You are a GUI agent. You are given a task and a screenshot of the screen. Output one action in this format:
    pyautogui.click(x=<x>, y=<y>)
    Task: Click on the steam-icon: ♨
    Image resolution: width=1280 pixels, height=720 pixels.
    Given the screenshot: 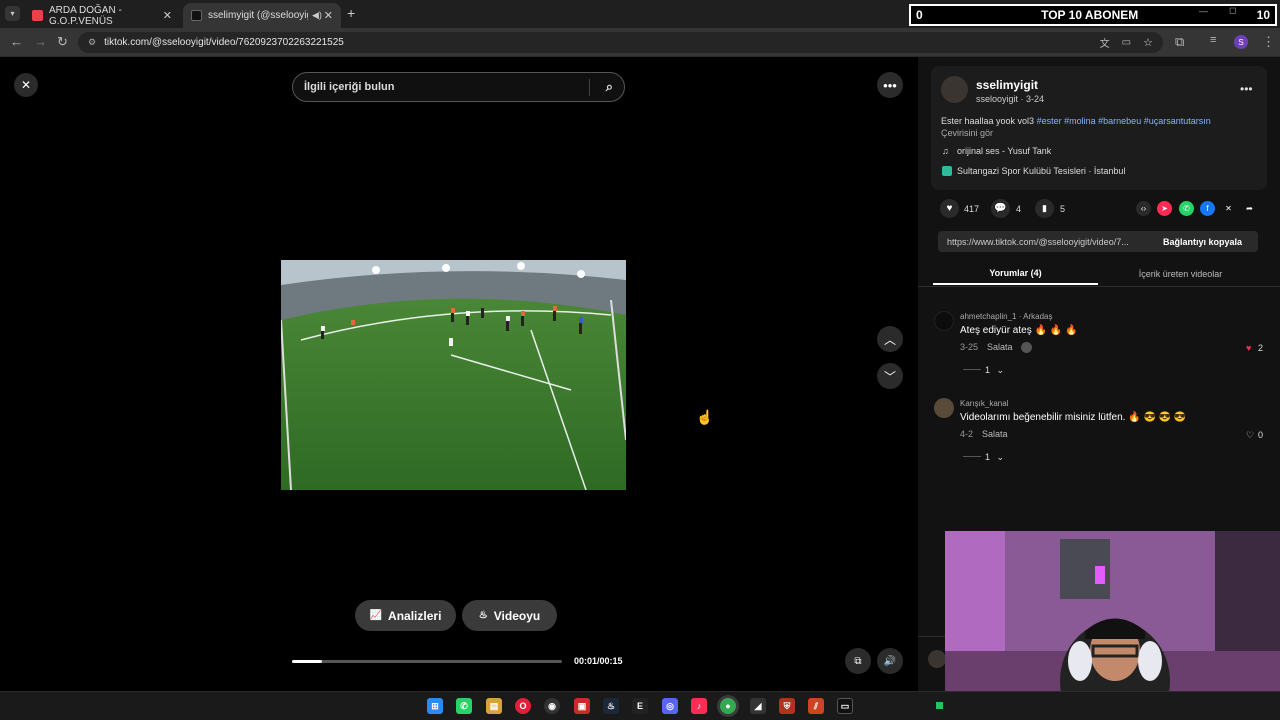 What is the action you would take?
    pyautogui.click(x=611, y=706)
    